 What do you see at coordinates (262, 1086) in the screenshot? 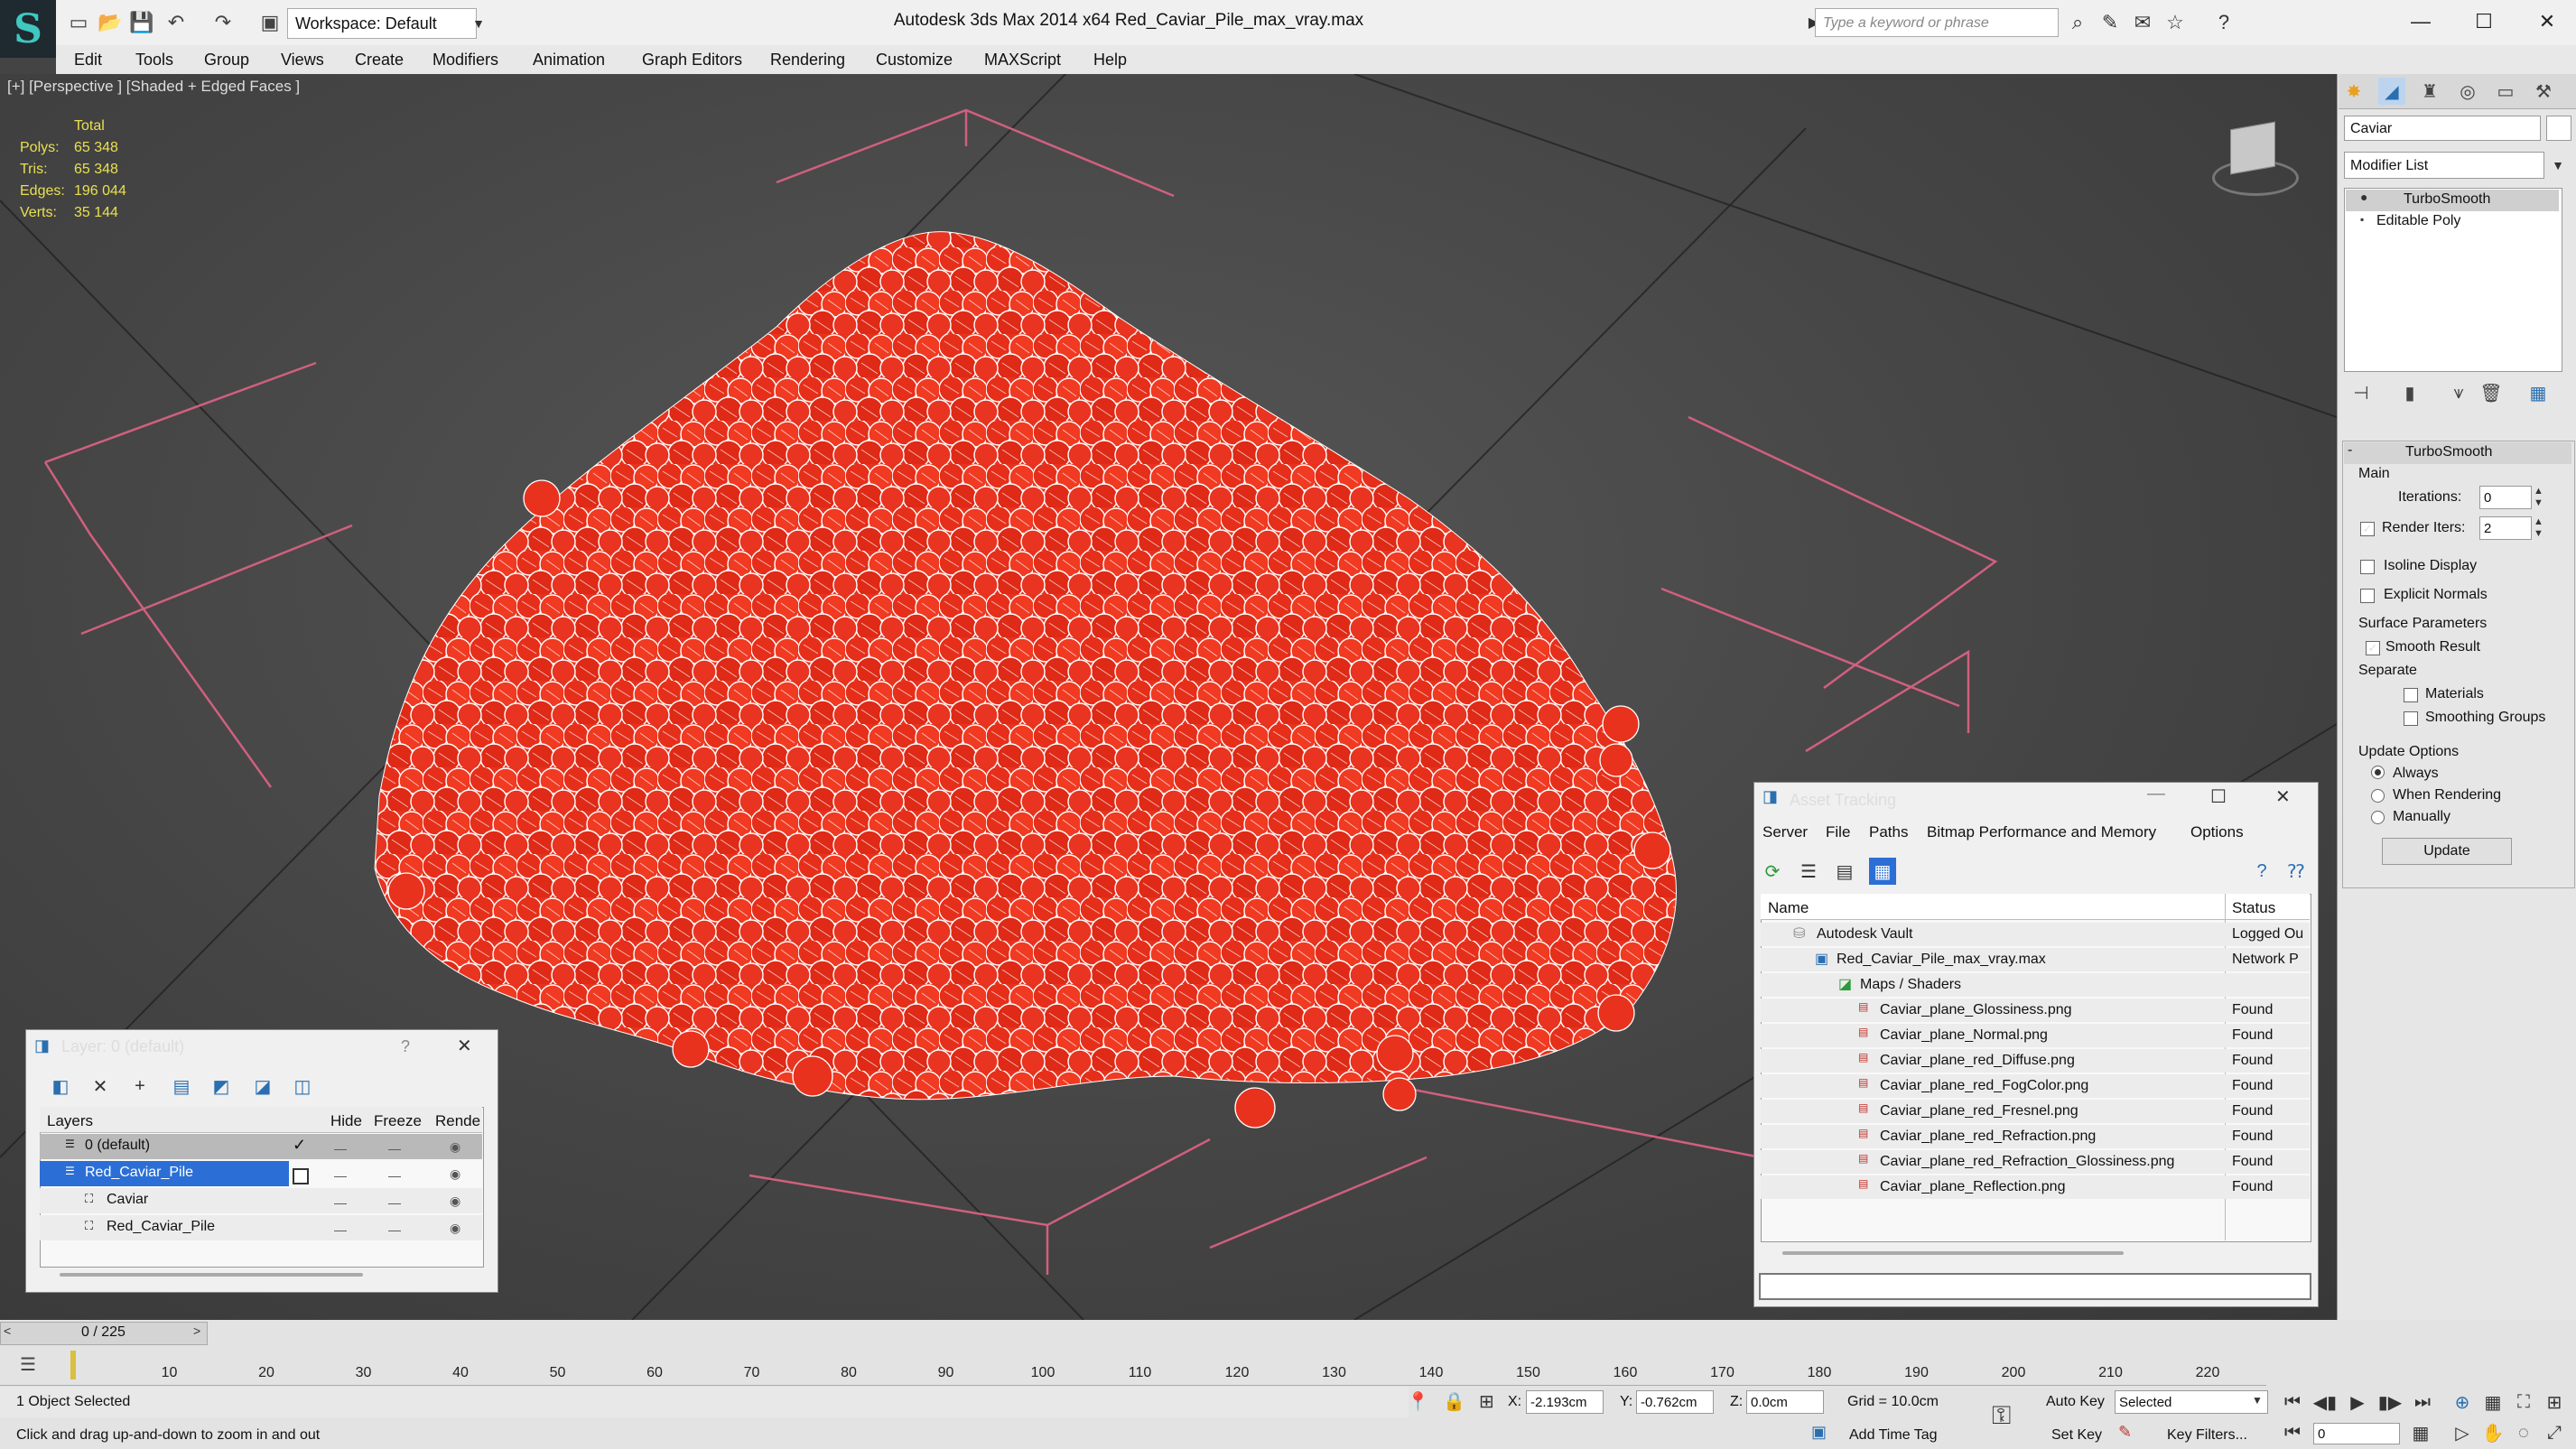
I see `hide-all-icon: ◪` at bounding box center [262, 1086].